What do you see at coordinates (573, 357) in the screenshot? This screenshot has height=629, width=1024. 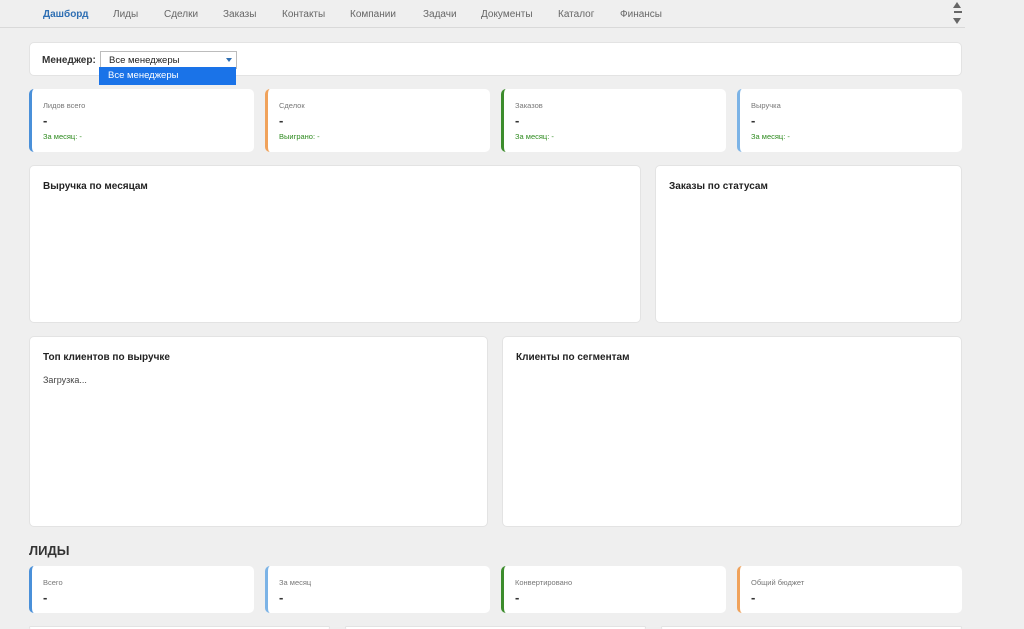 I see `panel-title: Клиенты по сегментам` at bounding box center [573, 357].